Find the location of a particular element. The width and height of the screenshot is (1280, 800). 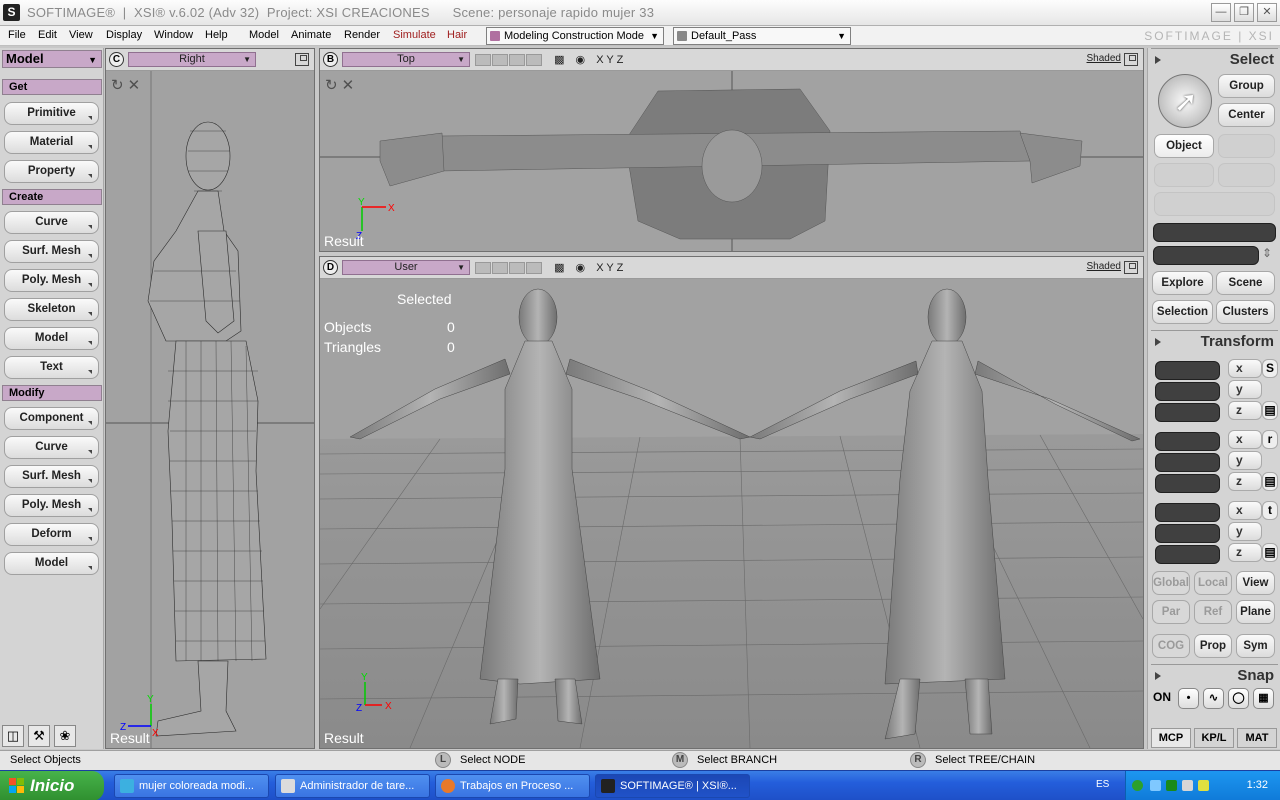

scale-x-field is located at coordinates (1187, 370).